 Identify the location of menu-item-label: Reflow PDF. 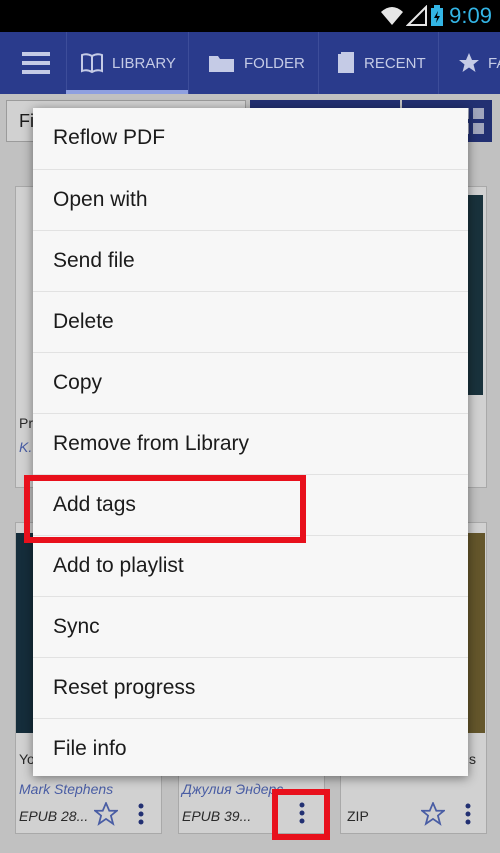
(109, 137).